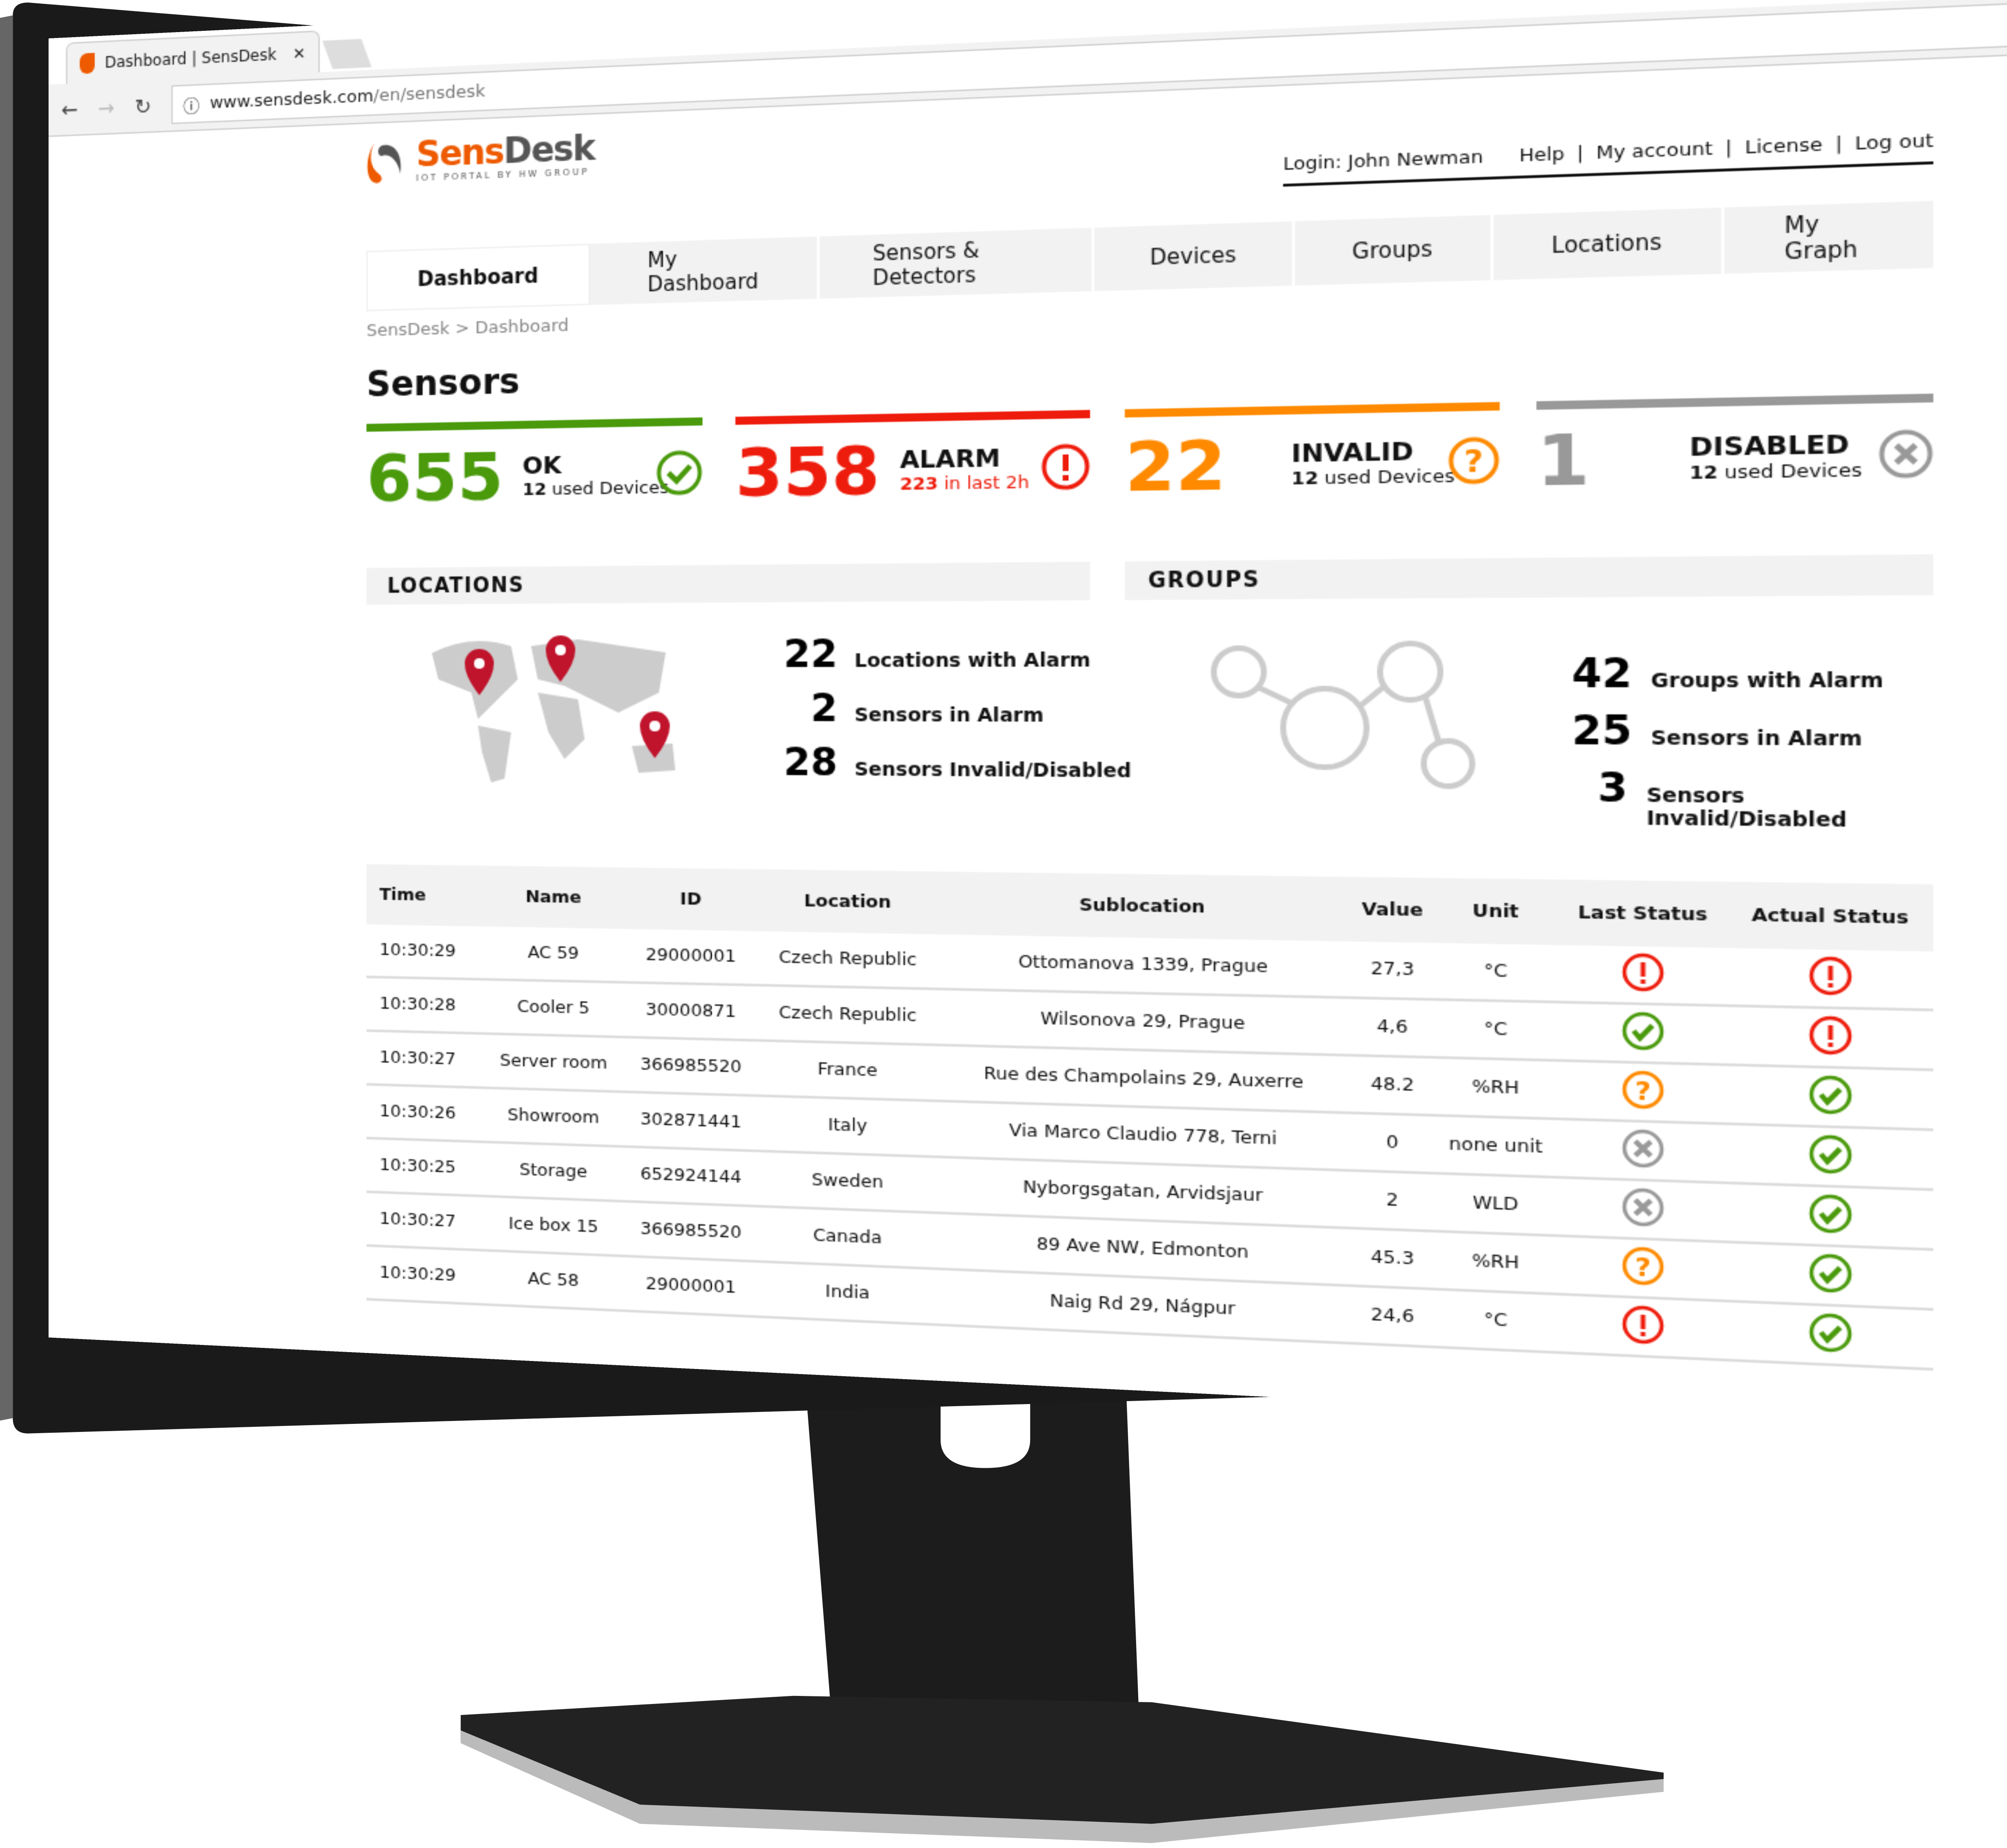 Image resolution: width=2007 pixels, height=1848 pixels. What do you see at coordinates (1831, 917) in the screenshot?
I see `column-header: Actual Status` at bounding box center [1831, 917].